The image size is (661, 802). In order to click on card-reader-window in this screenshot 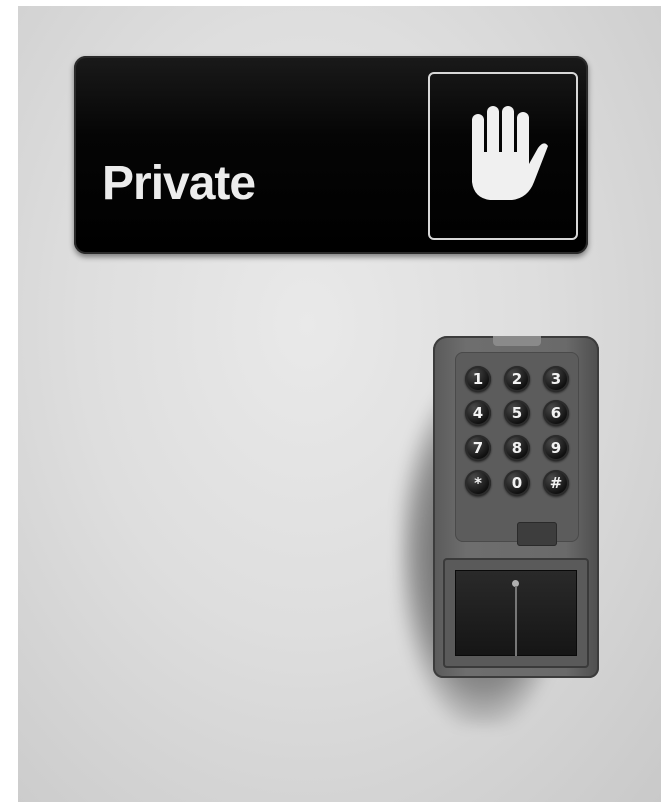, I will do `click(516, 613)`.